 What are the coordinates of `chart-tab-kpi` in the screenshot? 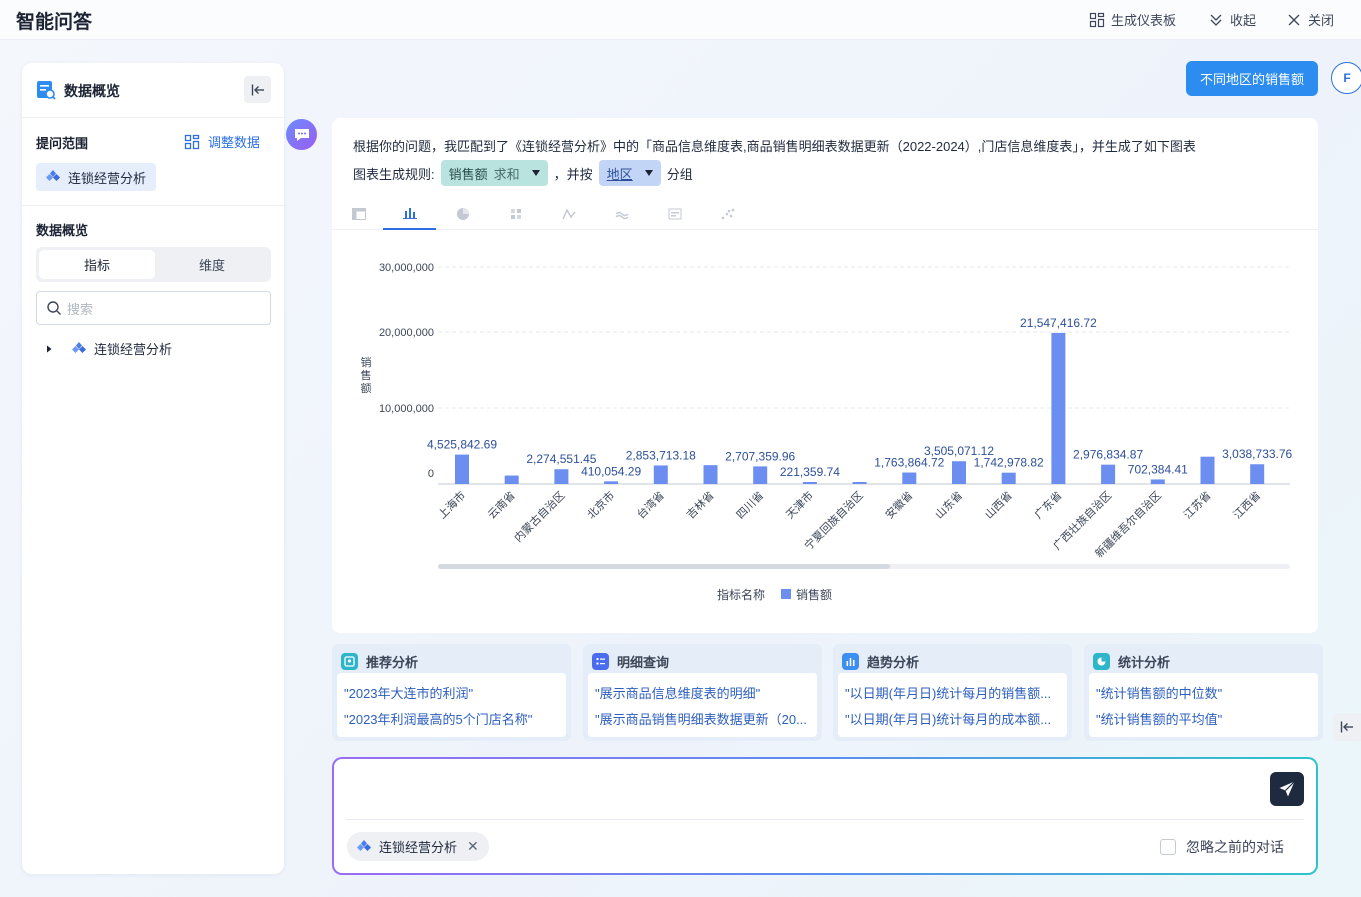 It's located at (674, 214).